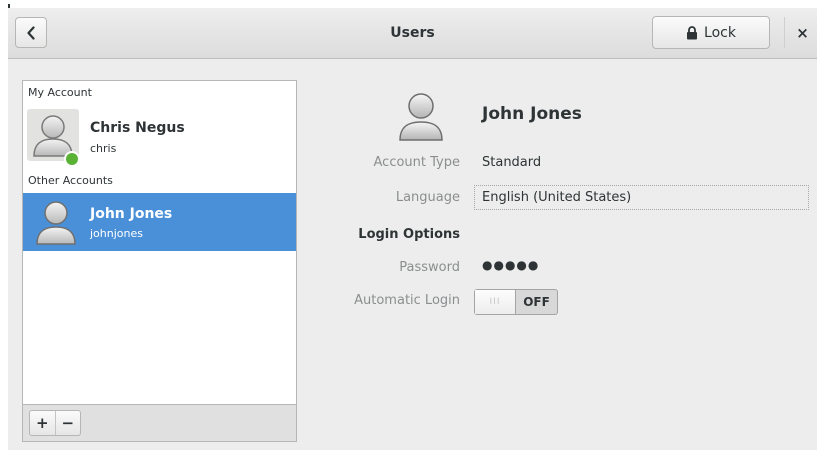 The width and height of the screenshot is (817, 450). I want to click on automatic-login-label: Automatic Login, so click(407, 300).